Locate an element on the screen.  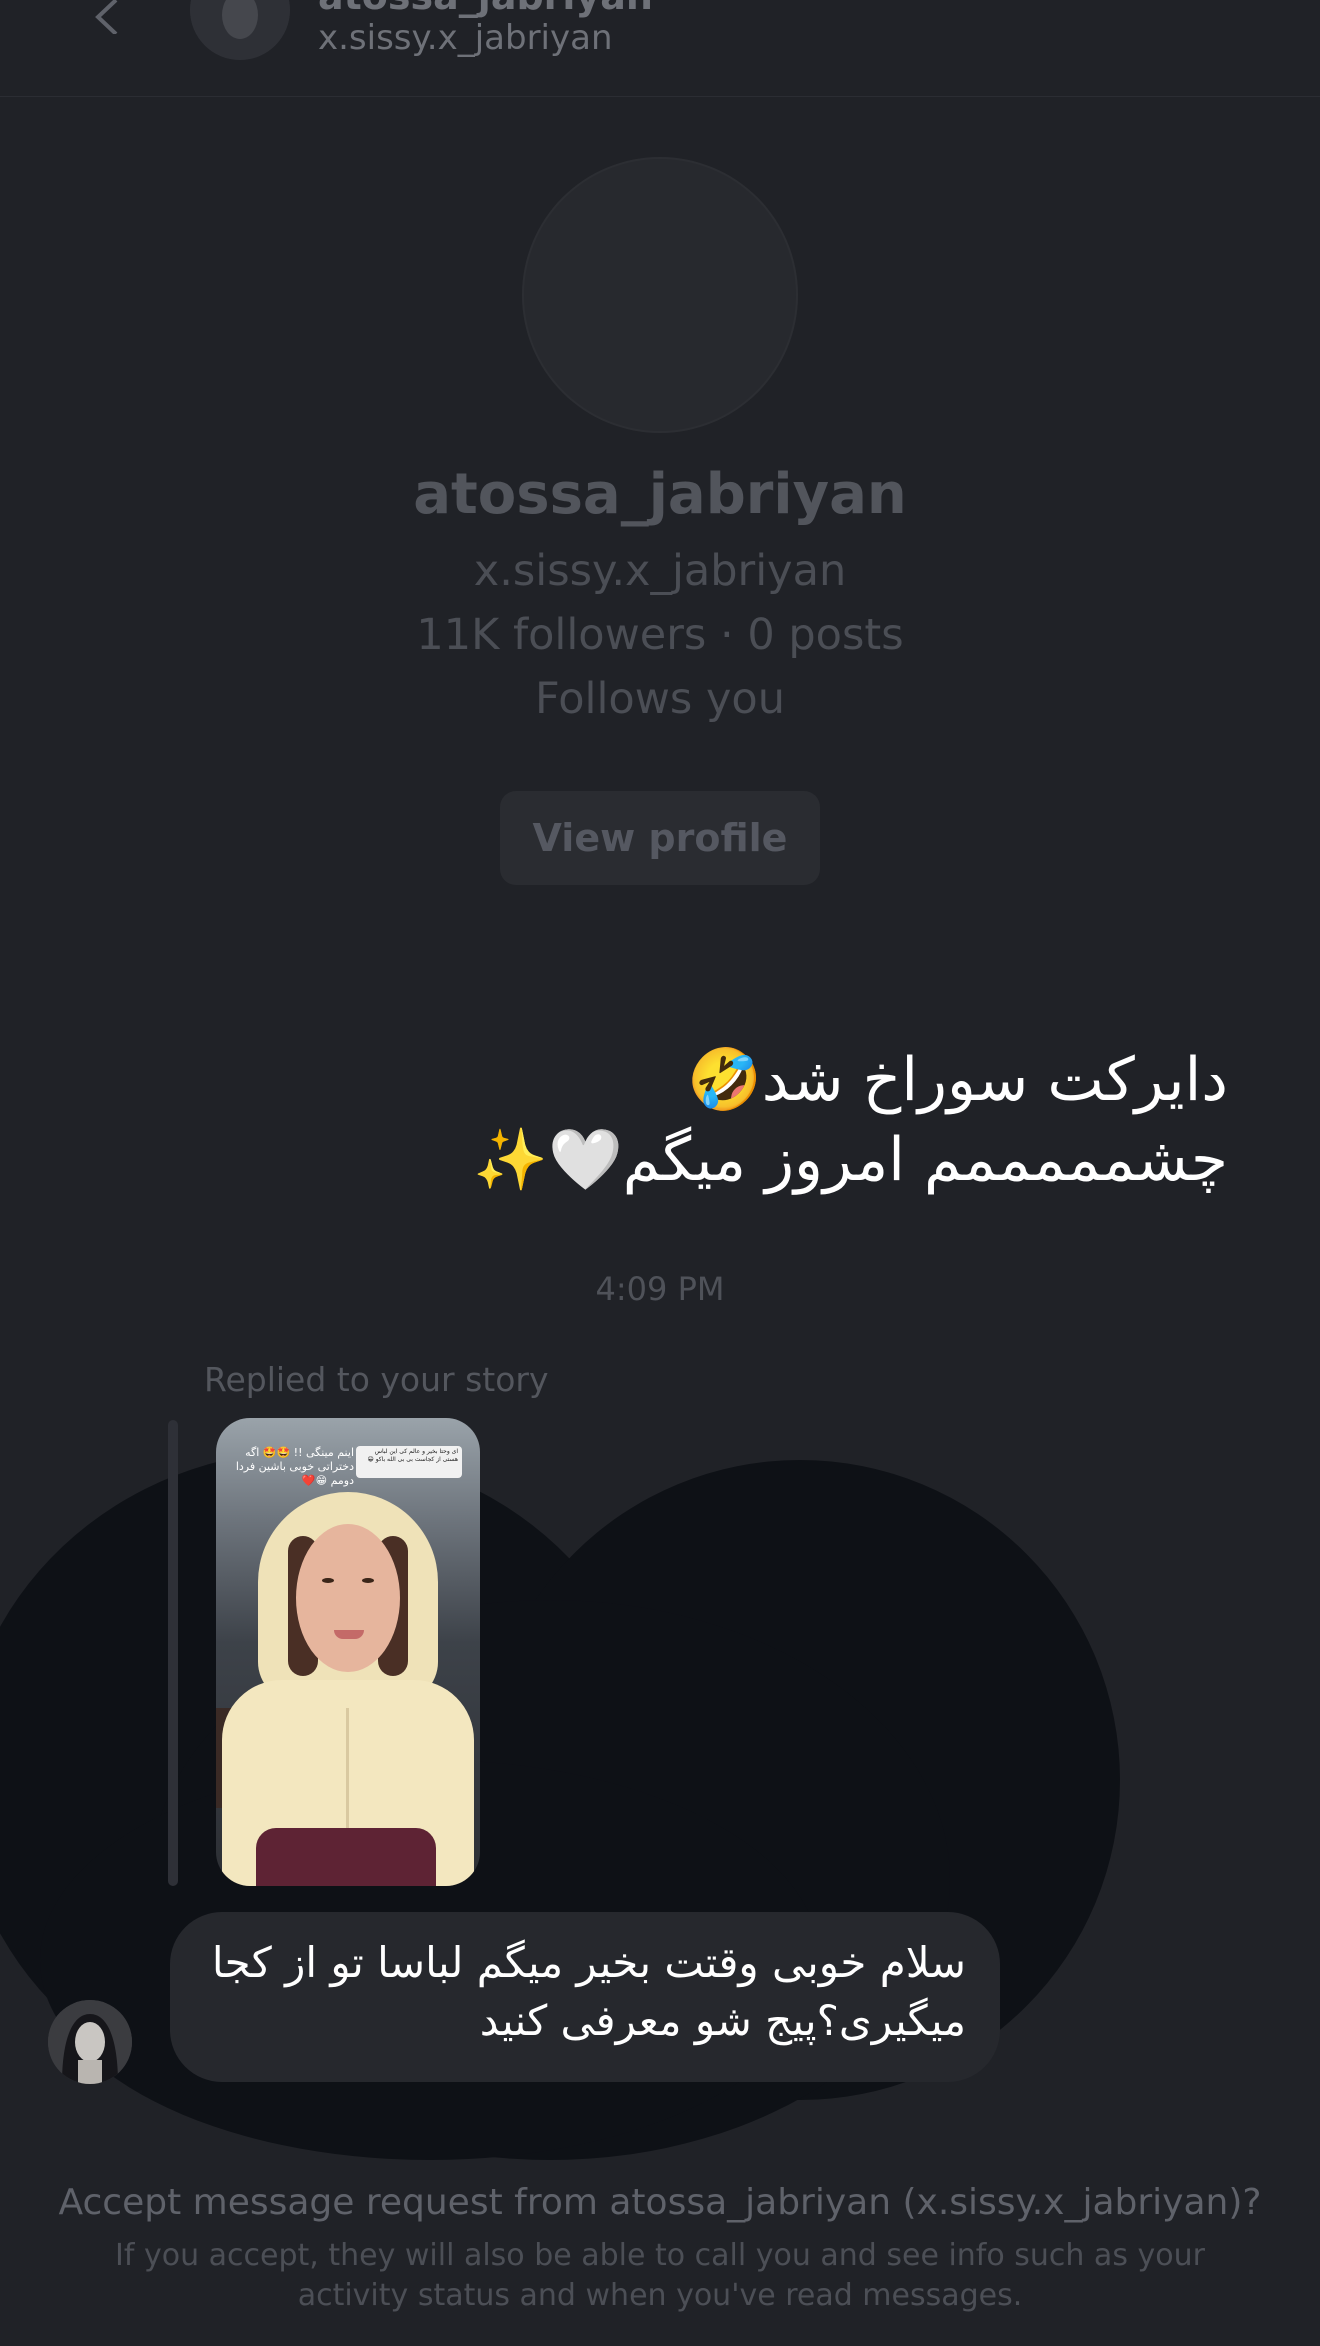
replied-to-story-label: Replied to your story is located at coordinates (376, 1379).